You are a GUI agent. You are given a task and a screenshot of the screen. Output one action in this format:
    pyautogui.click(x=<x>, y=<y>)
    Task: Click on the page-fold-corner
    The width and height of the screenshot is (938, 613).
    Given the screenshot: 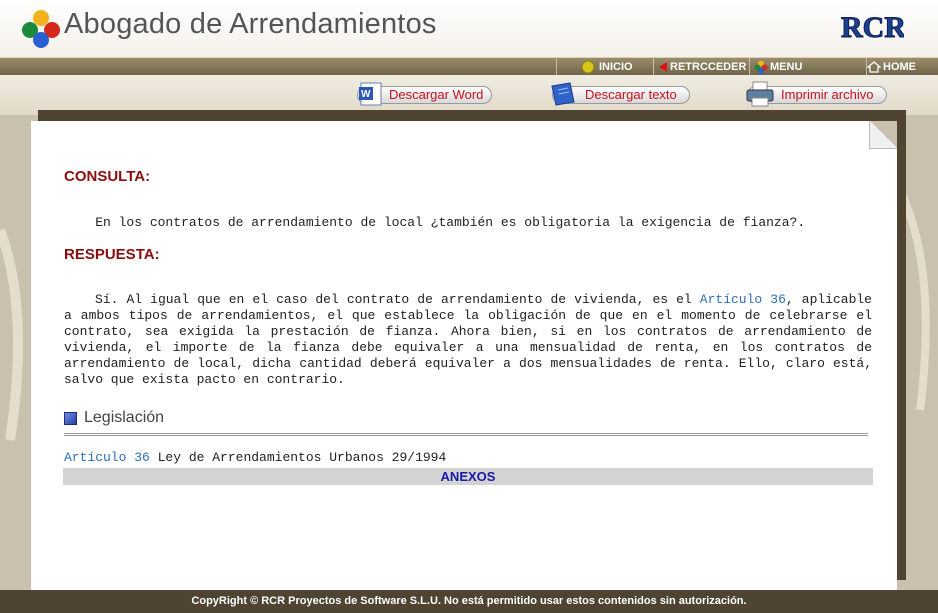 What is the action you would take?
    pyautogui.click(x=883, y=135)
    